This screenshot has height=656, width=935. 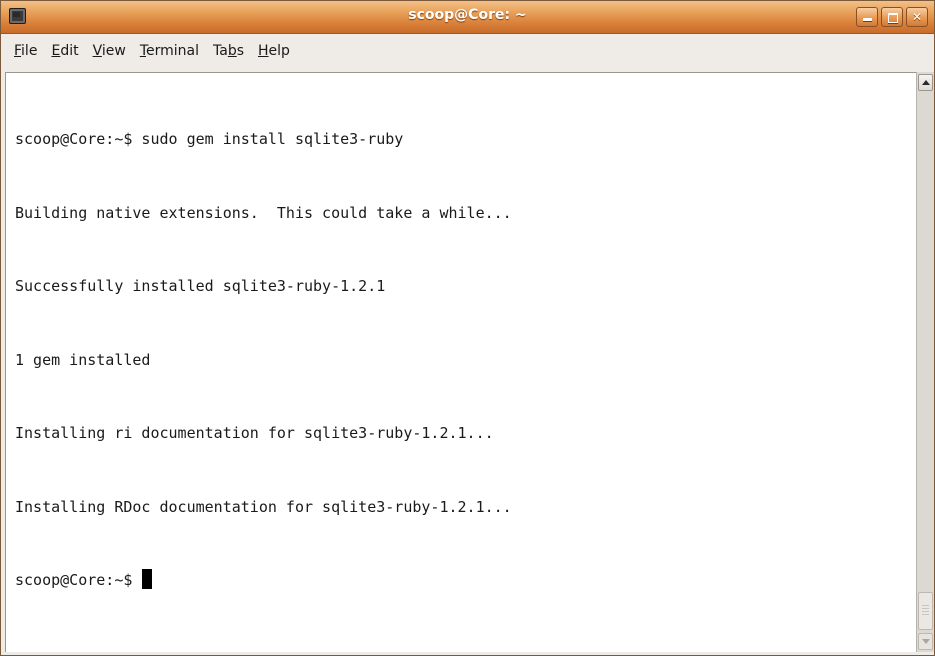 What do you see at coordinates (867, 17) in the screenshot?
I see `minimize-button` at bounding box center [867, 17].